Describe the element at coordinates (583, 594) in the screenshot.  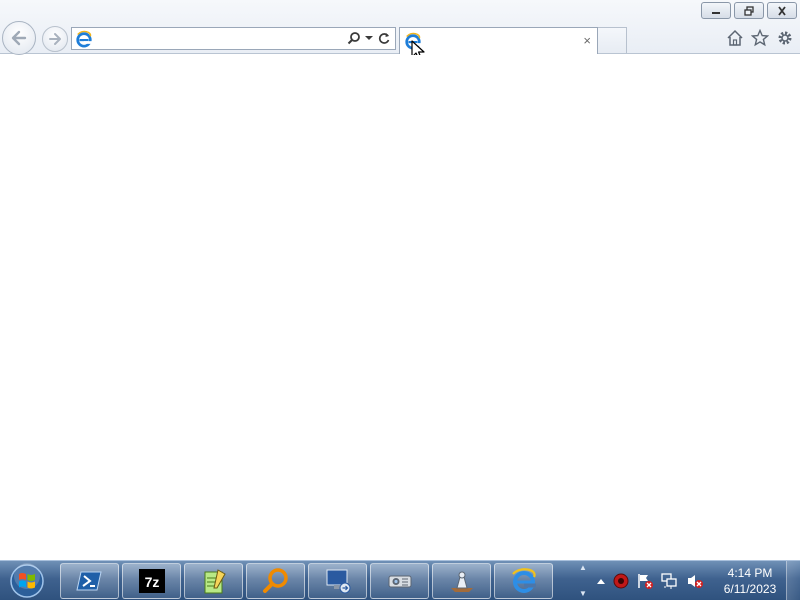
I see `scroll-down-icon: ▼` at that location.